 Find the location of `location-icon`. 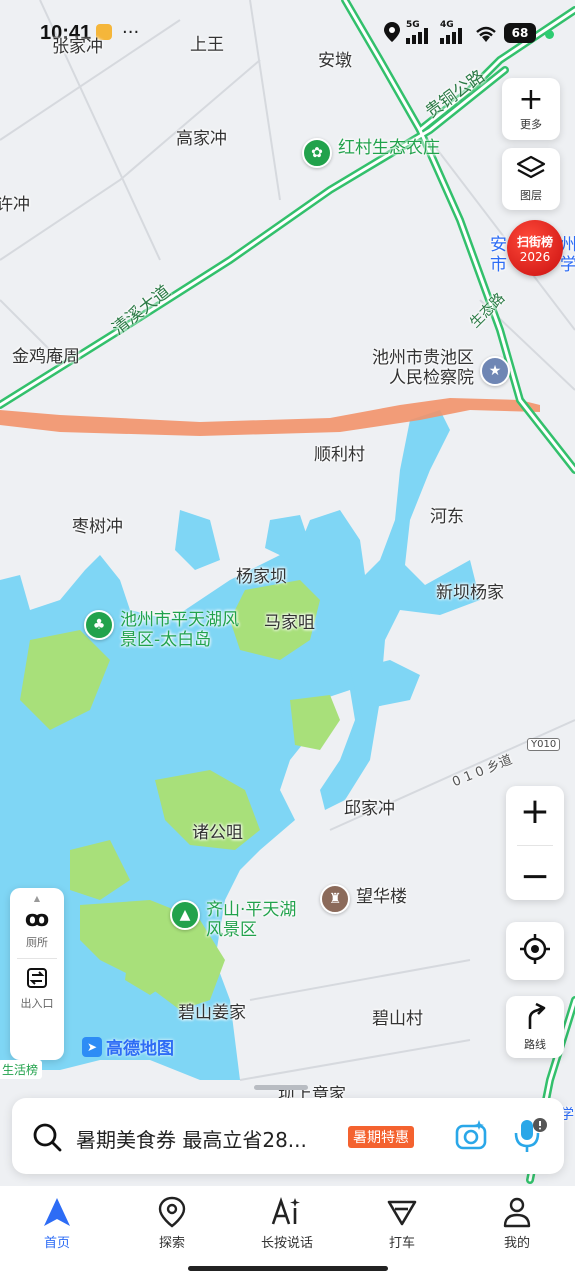

location-icon is located at coordinates (392, 34).